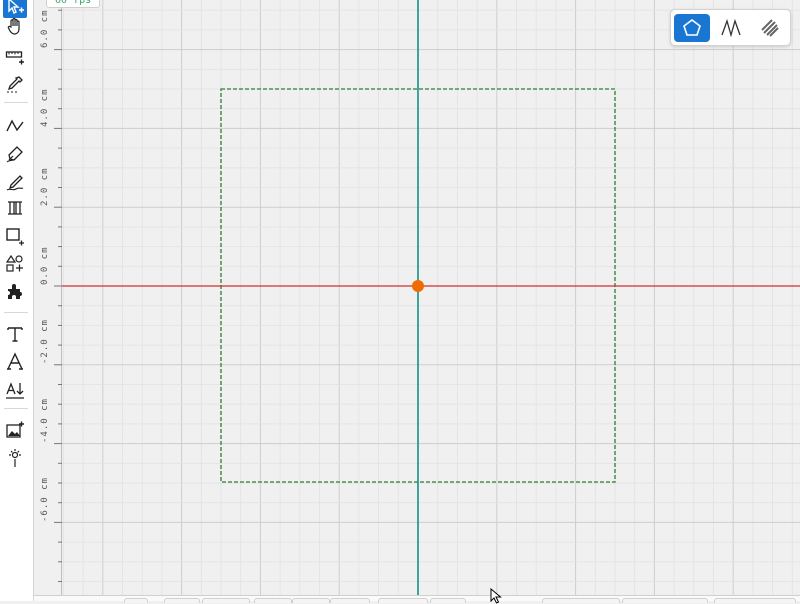 The image size is (800, 604). Describe the element at coordinates (45, 499) in the screenshot. I see `ruler-label: -6.0 cm` at that location.